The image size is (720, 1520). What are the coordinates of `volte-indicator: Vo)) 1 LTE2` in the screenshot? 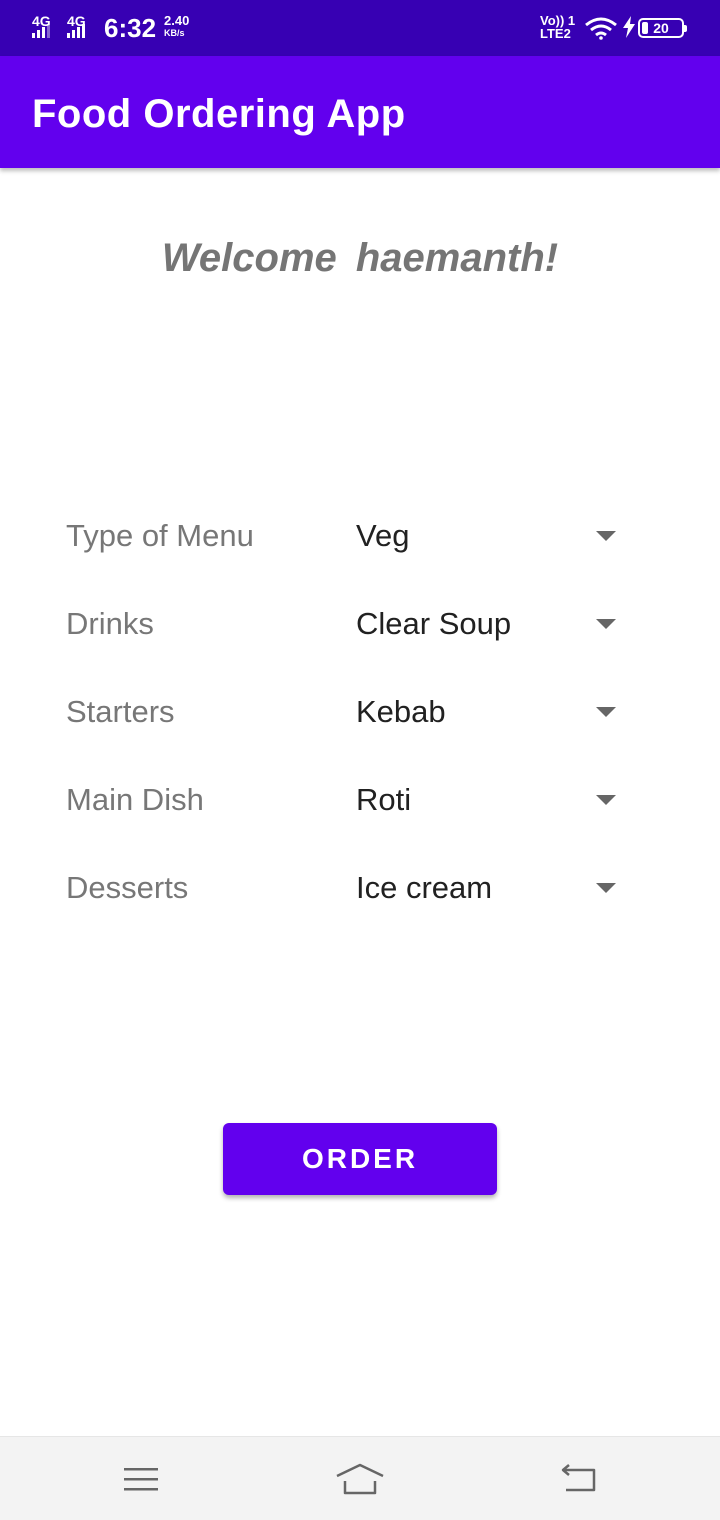 It's located at (557, 27).